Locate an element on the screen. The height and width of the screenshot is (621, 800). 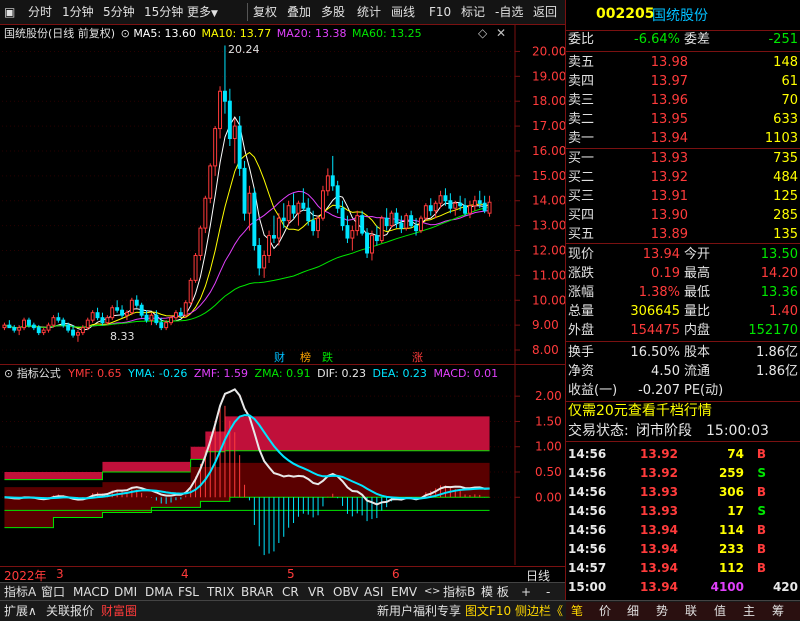
chevron-down-icon: ⊙ is located at coordinates (125, 33).